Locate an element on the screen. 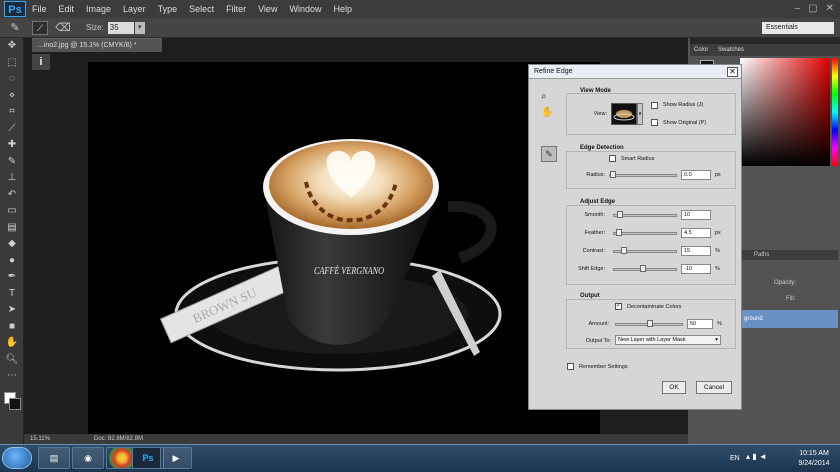 The height and width of the screenshot is (472, 840). shift-edge-label: Shift Edge: is located at coordinates (591, 269).